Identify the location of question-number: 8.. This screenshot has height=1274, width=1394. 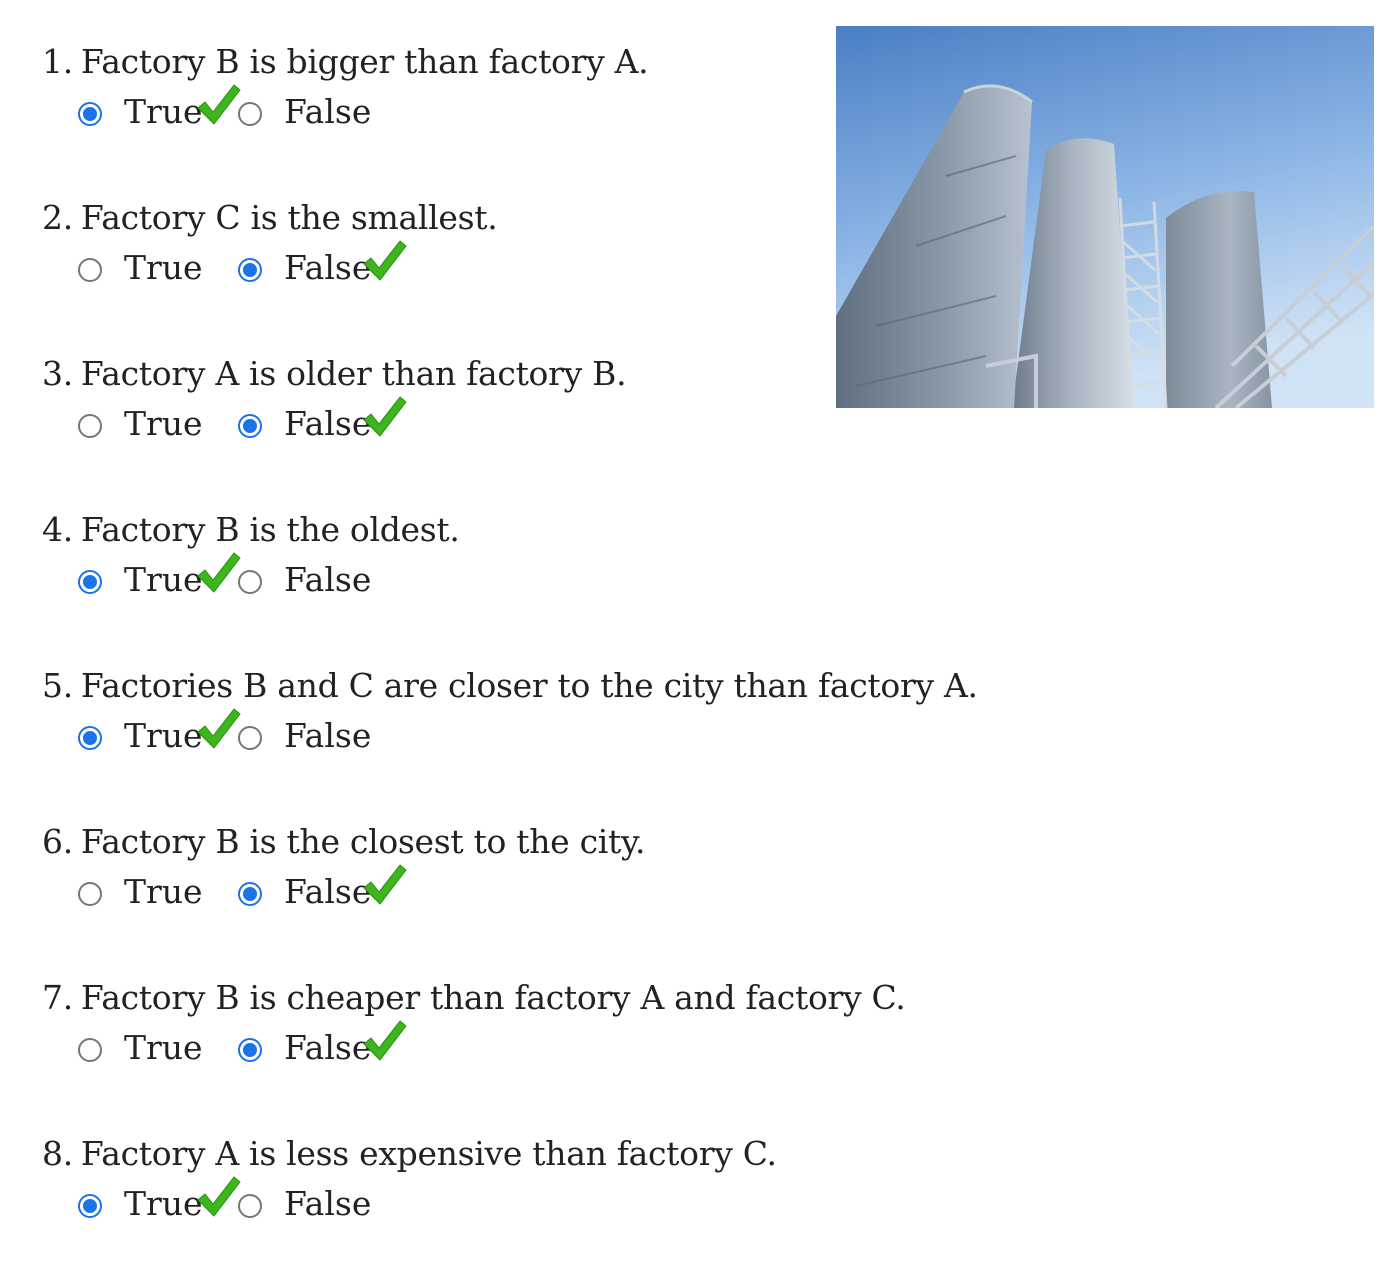
(57, 1153).